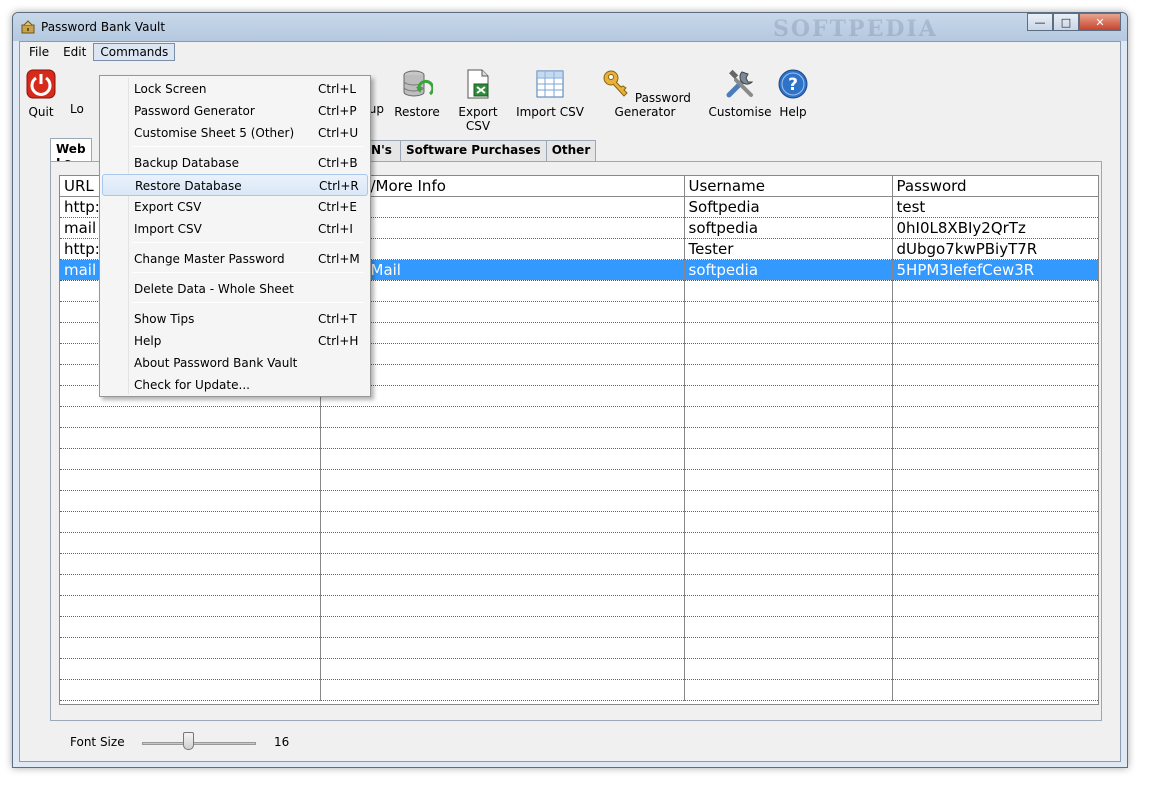 This screenshot has width=1149, height=788. Describe the element at coordinates (478, 100) in the screenshot. I see `export-csv-button: Export CSV` at that location.